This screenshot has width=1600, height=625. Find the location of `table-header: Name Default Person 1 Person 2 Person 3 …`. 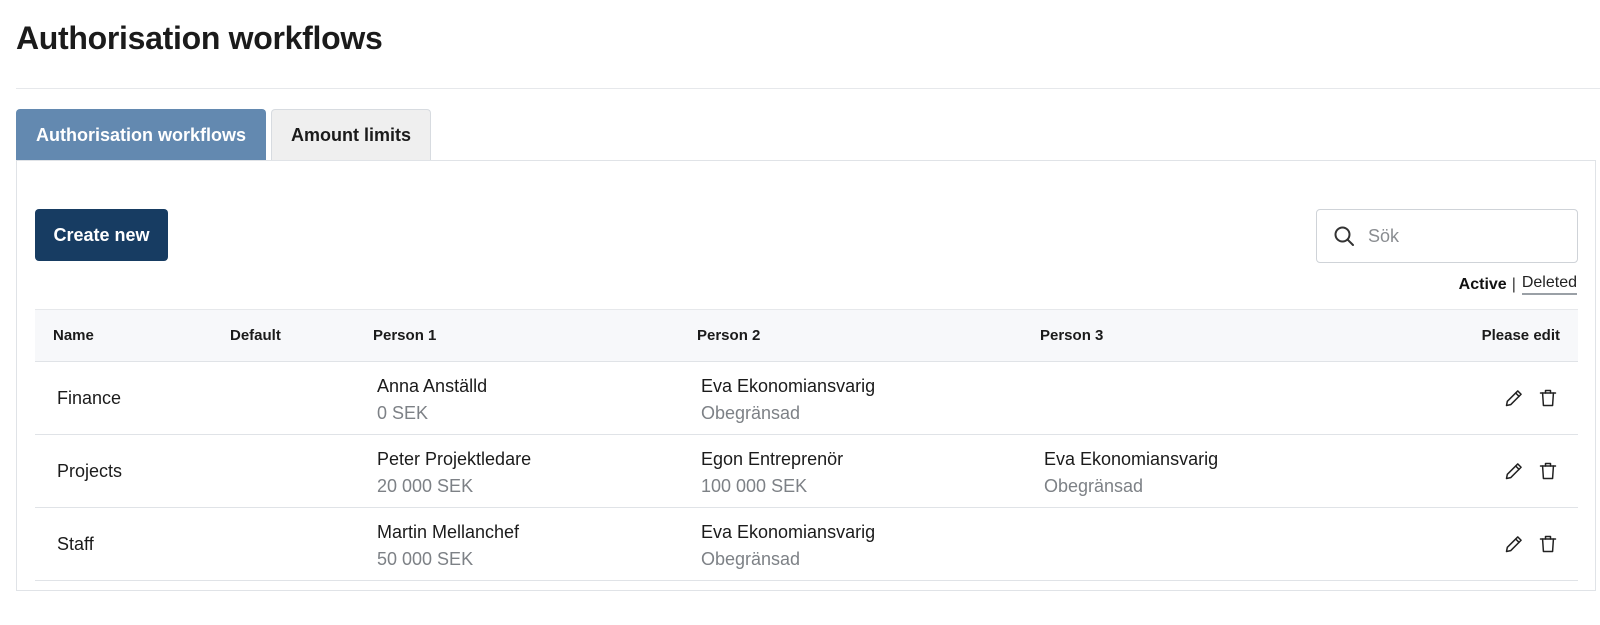

table-header: Name Default Person 1 Person 2 Person 3 … is located at coordinates (806, 335).